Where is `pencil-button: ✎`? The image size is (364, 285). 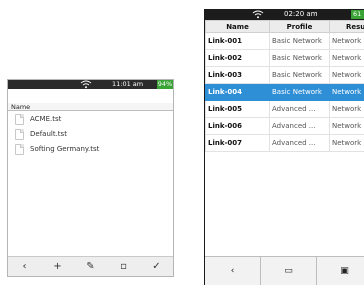
pencil-button: ✎ is located at coordinates (90, 266).